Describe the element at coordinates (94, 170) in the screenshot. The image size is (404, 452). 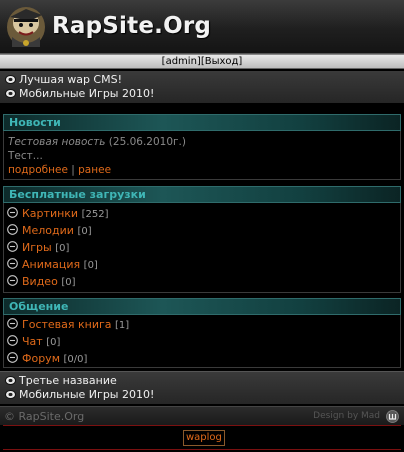
I see `news-earlier-link: ранее` at that location.